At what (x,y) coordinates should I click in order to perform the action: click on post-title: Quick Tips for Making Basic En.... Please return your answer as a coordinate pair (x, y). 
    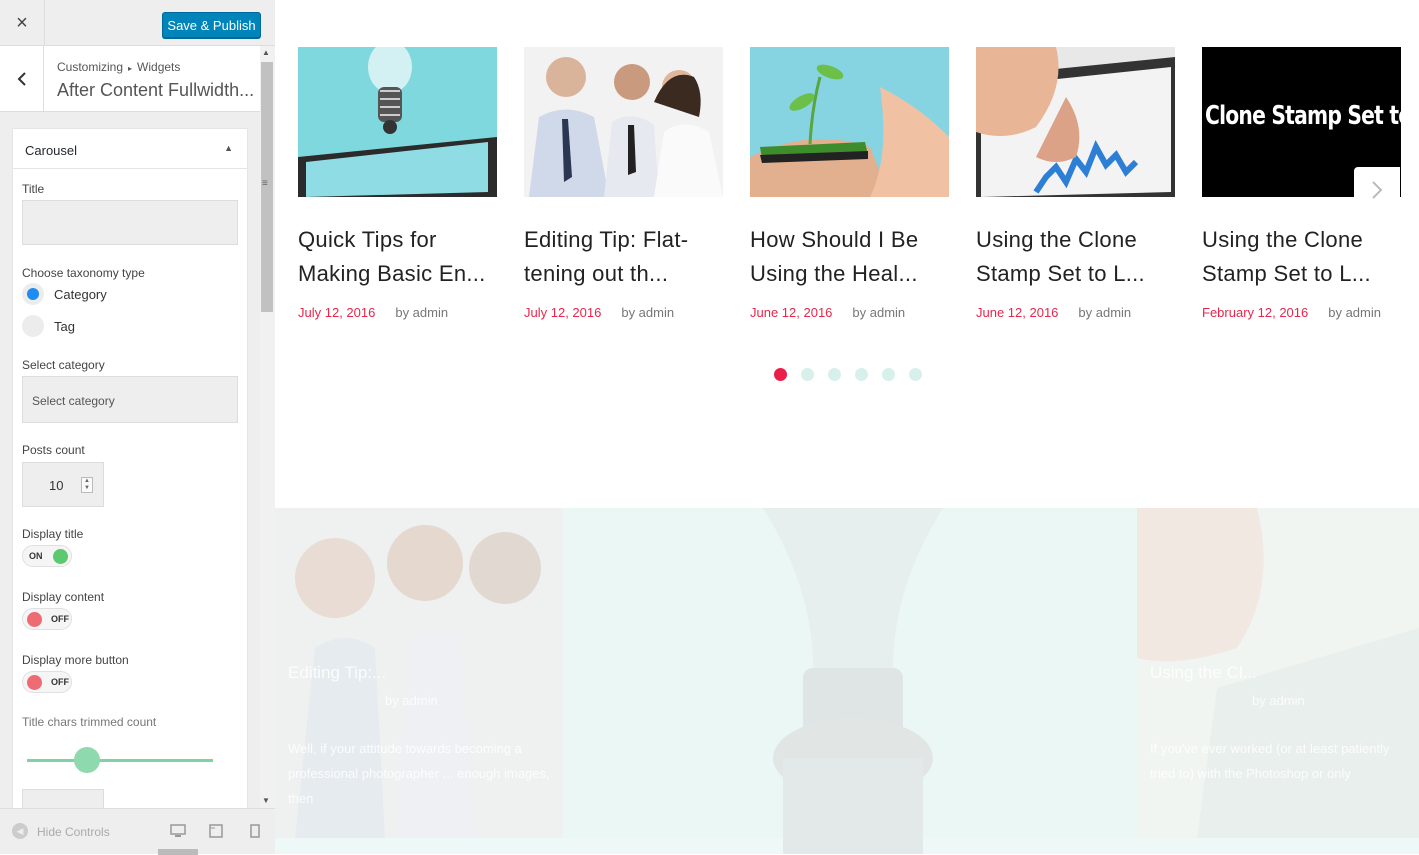
    Looking at the image, I should click on (397, 257).